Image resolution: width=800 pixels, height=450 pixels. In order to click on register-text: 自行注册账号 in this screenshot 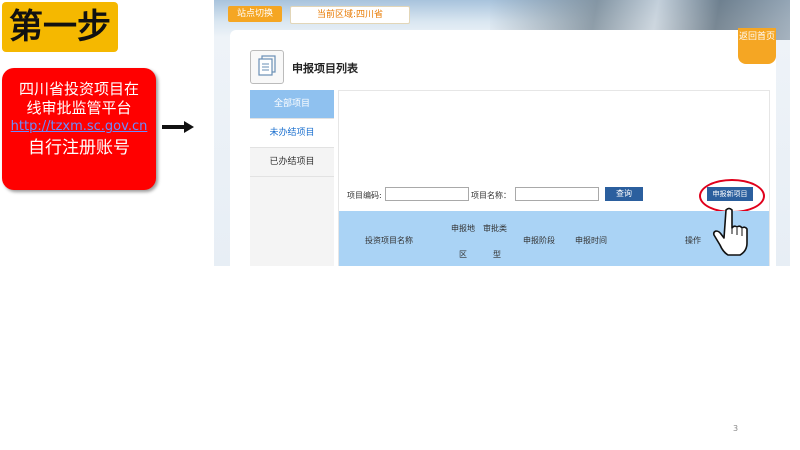, I will do `click(79, 148)`.